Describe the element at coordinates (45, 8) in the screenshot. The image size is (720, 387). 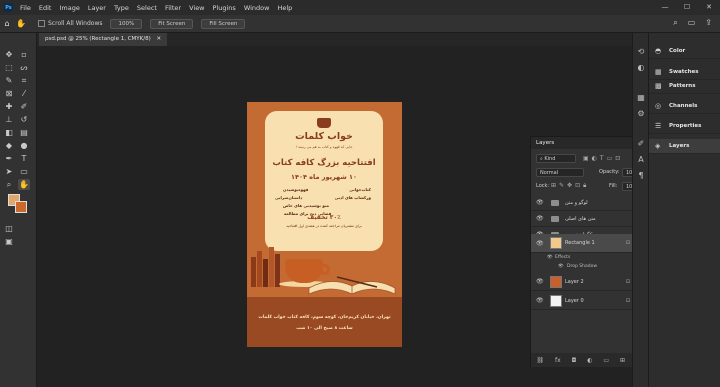
I see `menu-edit: Edit` at that location.